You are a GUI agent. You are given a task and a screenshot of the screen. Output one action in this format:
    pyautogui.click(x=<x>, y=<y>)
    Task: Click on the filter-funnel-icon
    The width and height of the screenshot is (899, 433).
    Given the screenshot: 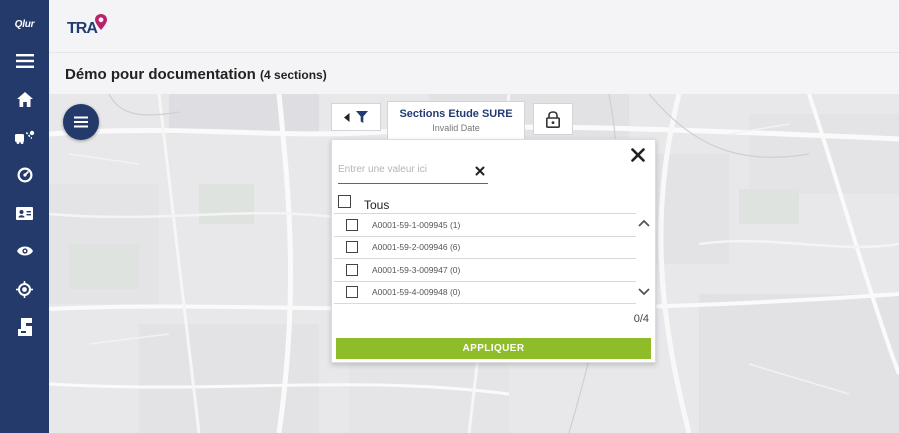 What is the action you would take?
    pyautogui.click(x=362, y=117)
    